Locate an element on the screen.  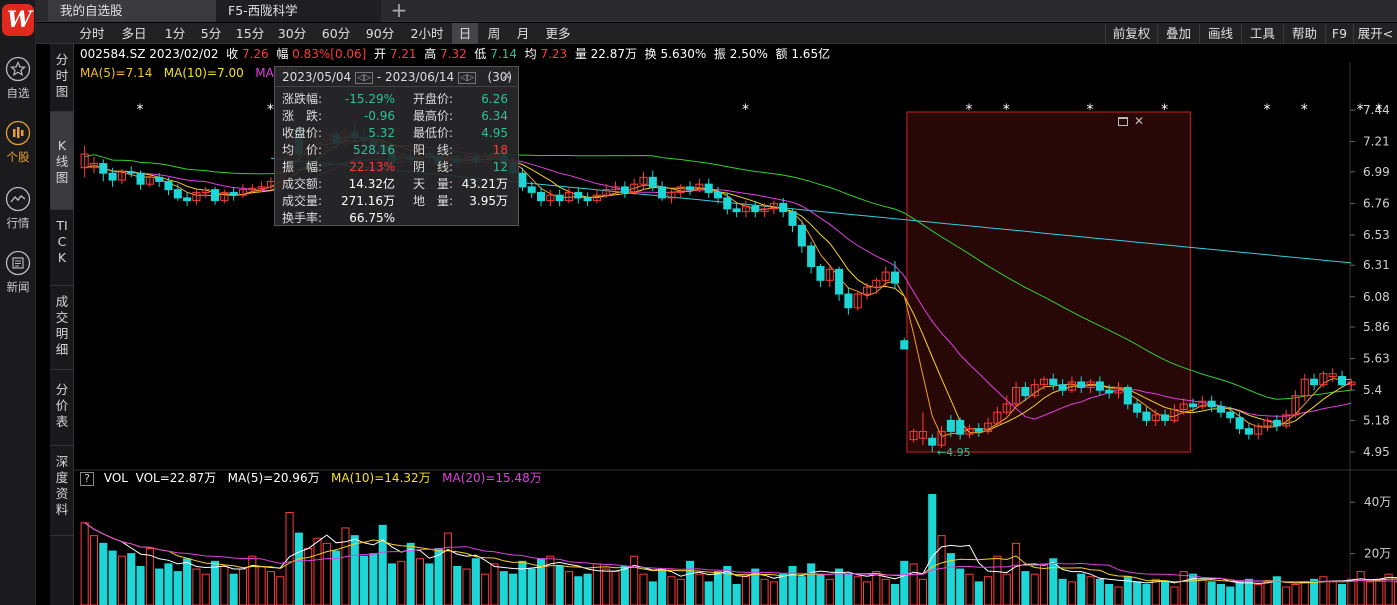
price-axis-label: 5.18 is located at coordinates (1376, 420).